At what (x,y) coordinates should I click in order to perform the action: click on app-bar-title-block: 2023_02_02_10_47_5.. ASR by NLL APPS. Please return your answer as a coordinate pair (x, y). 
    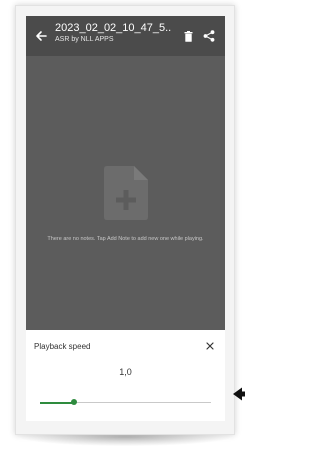
    Looking at the image, I should click on (116, 37).